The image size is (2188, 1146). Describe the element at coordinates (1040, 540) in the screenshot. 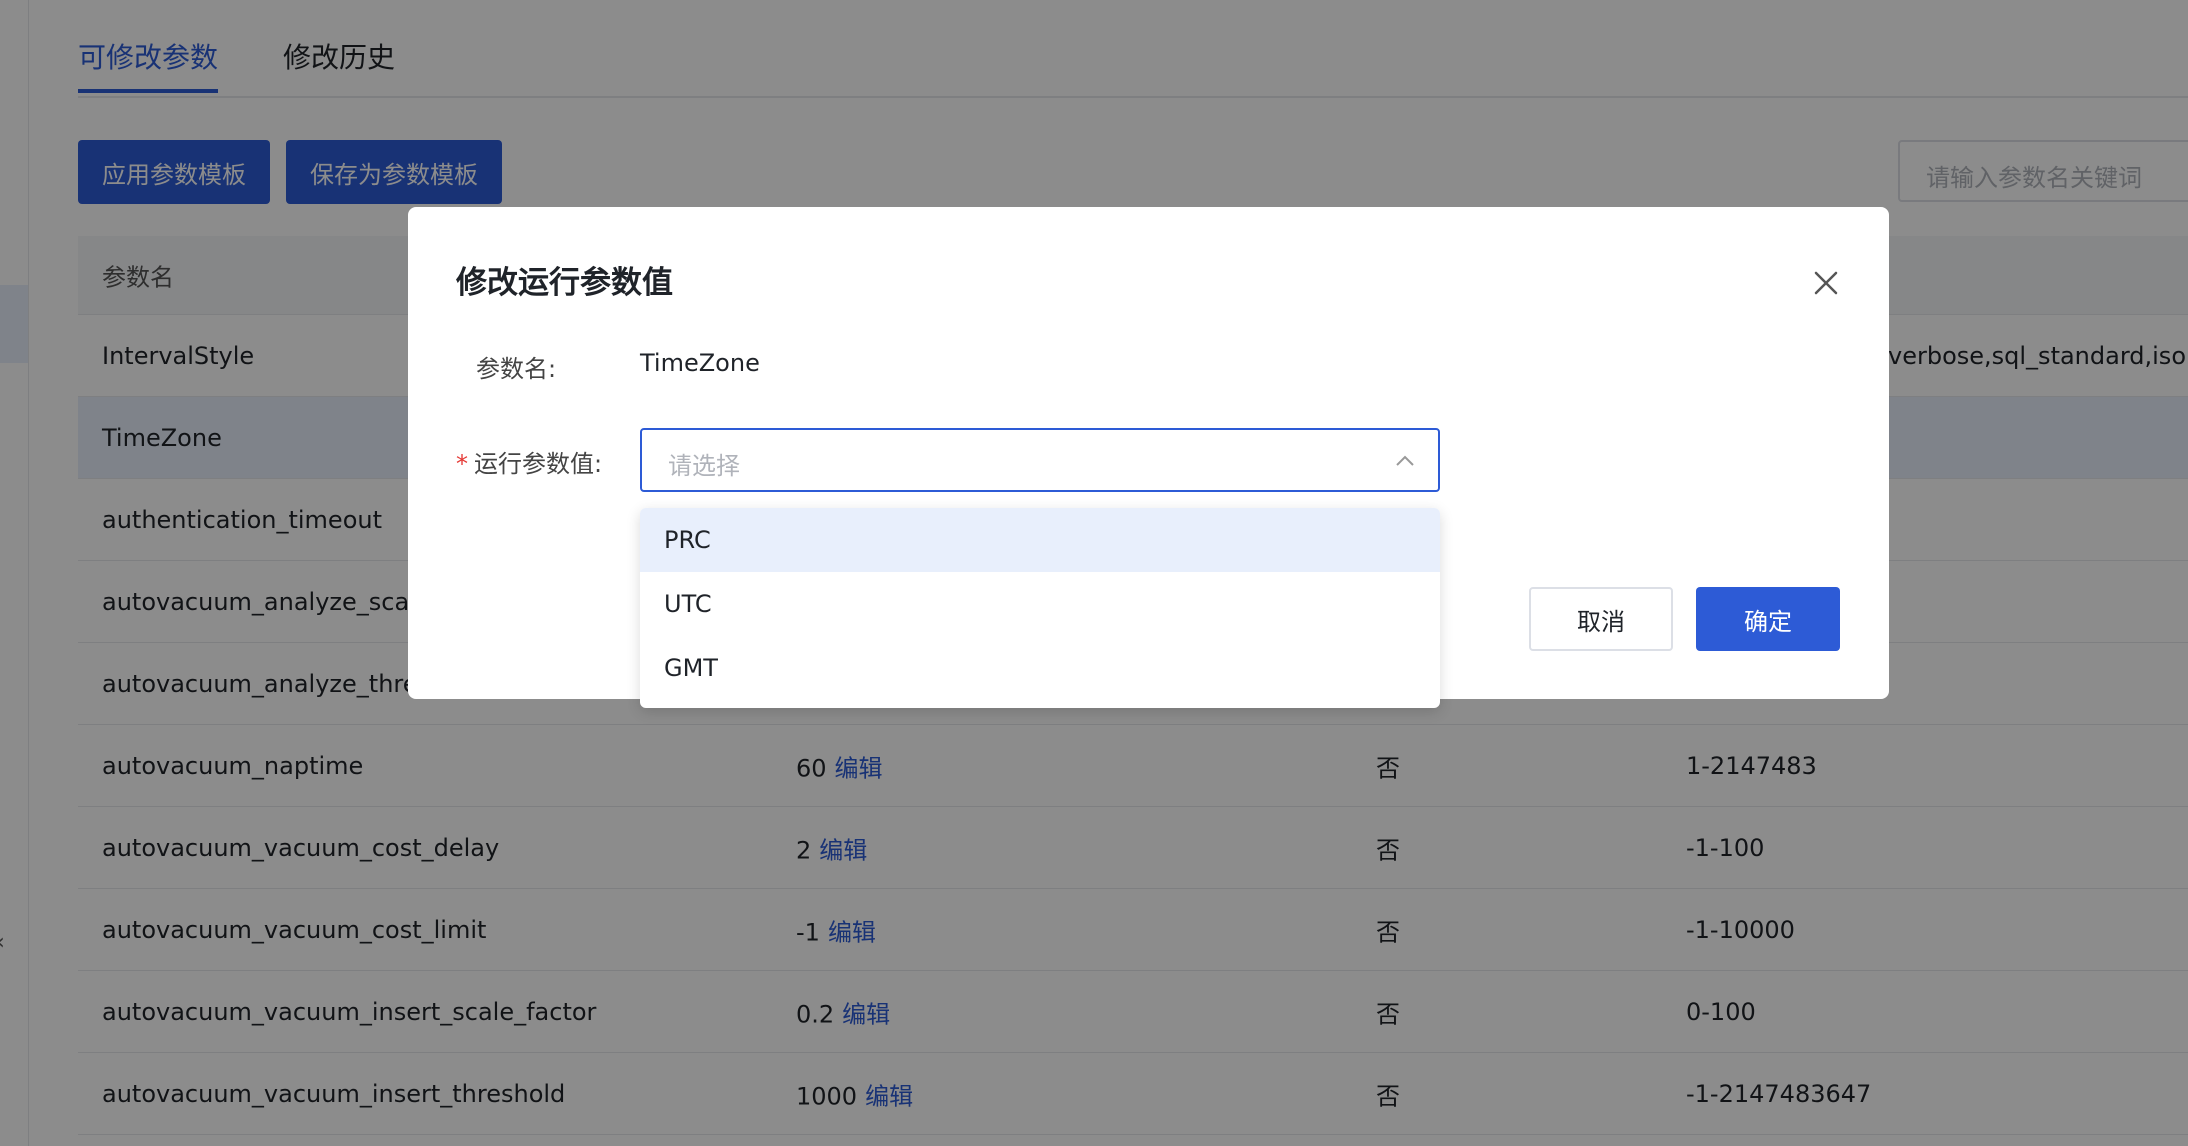

I see `option-prc: PRC` at that location.